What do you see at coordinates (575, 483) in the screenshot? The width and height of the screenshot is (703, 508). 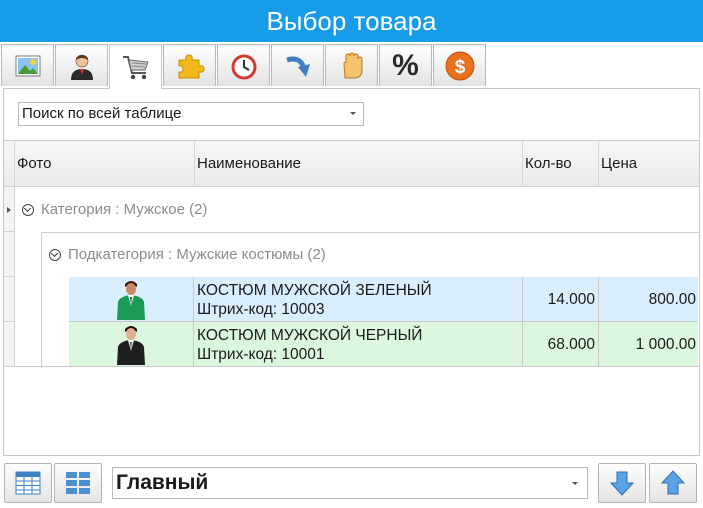 I see `chevron-down-icon` at bounding box center [575, 483].